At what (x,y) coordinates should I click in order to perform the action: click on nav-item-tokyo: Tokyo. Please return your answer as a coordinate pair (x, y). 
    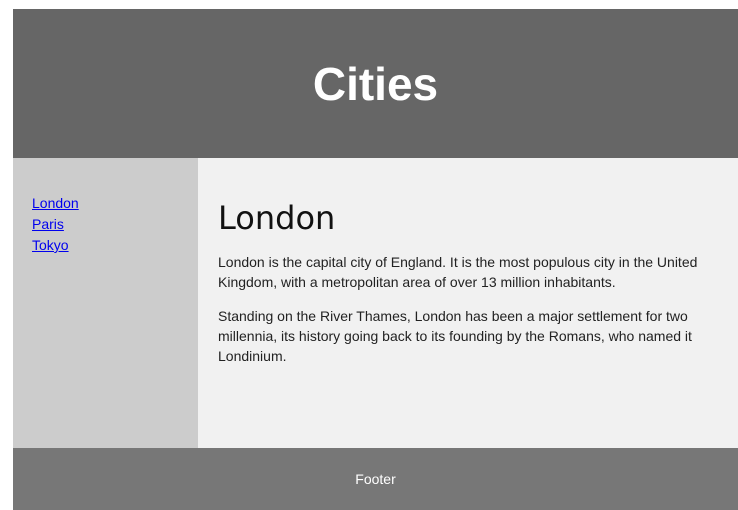
    Looking at the image, I should click on (115, 246).